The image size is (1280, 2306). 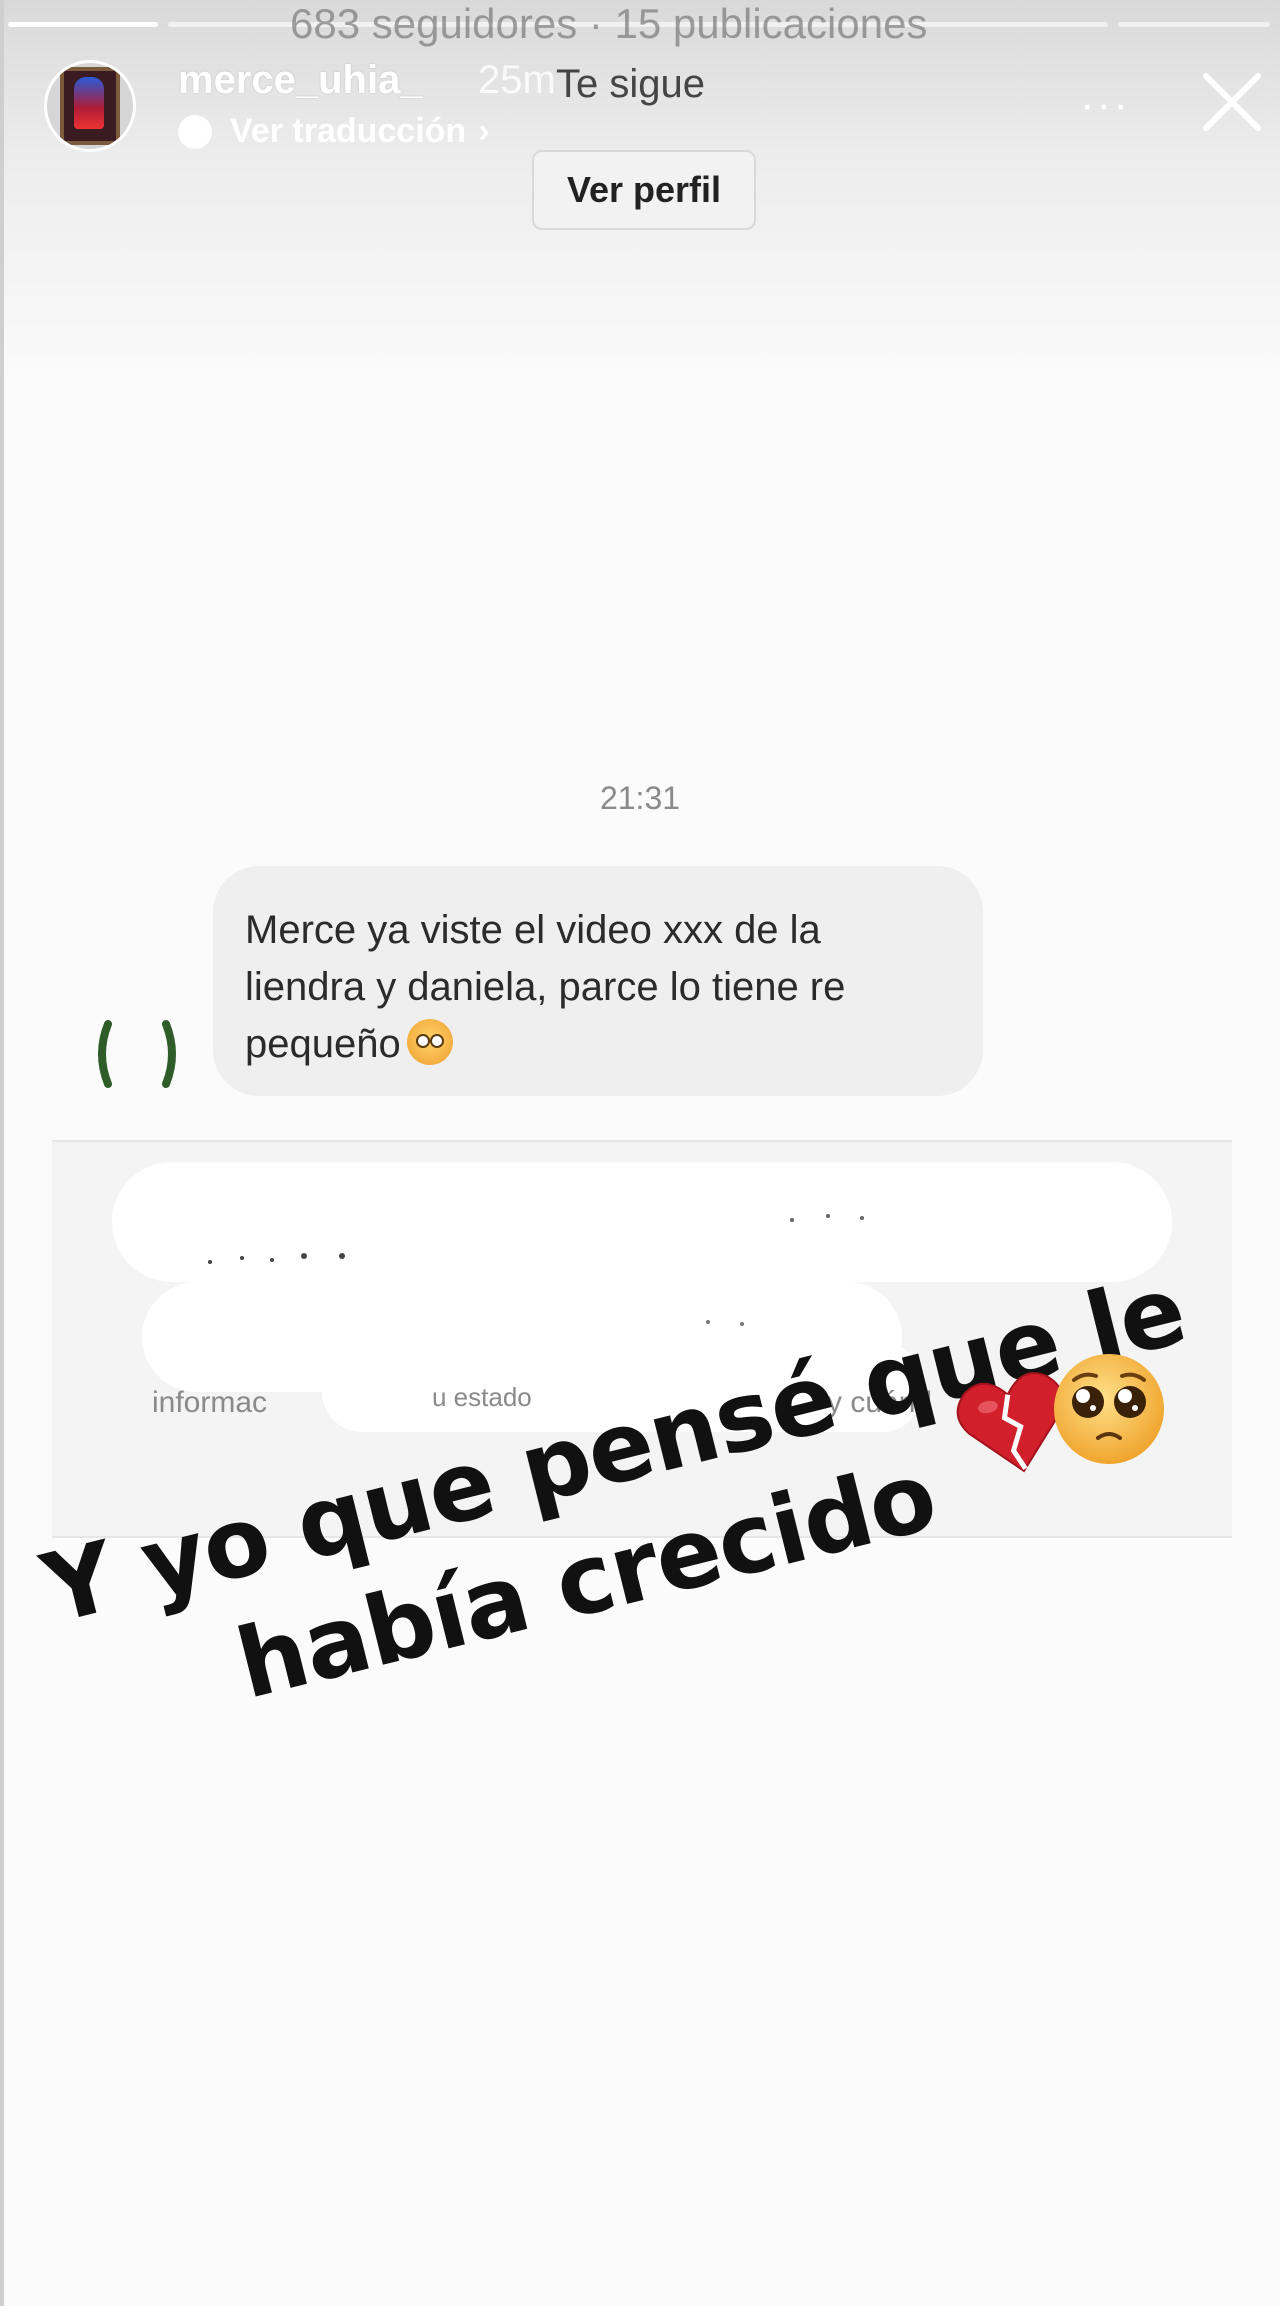 What do you see at coordinates (533, 930) in the screenshot?
I see `message-line: Merce ya viste el video xxx de la` at bounding box center [533, 930].